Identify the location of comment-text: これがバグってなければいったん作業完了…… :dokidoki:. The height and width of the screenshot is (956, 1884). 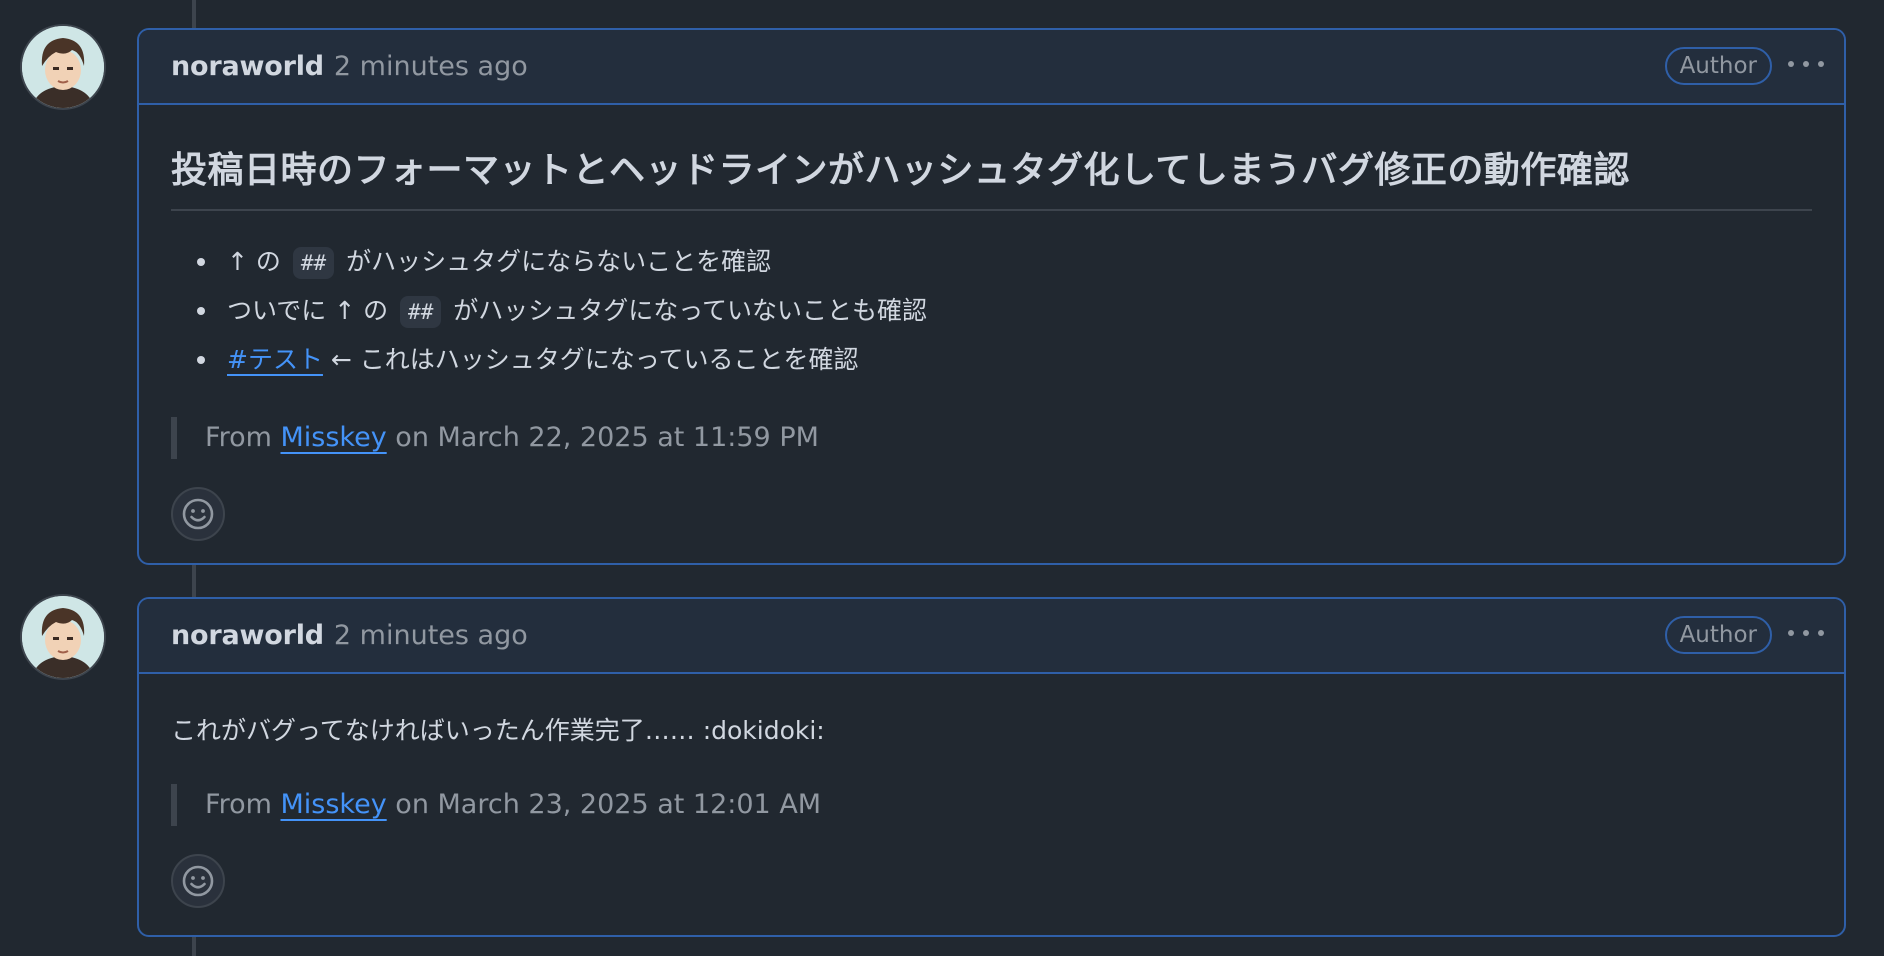
(498, 730).